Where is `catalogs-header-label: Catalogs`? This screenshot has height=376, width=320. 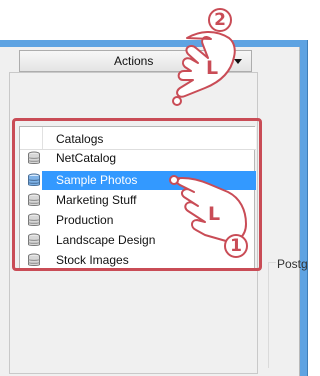
catalogs-header-label: Catalogs is located at coordinates (80, 139).